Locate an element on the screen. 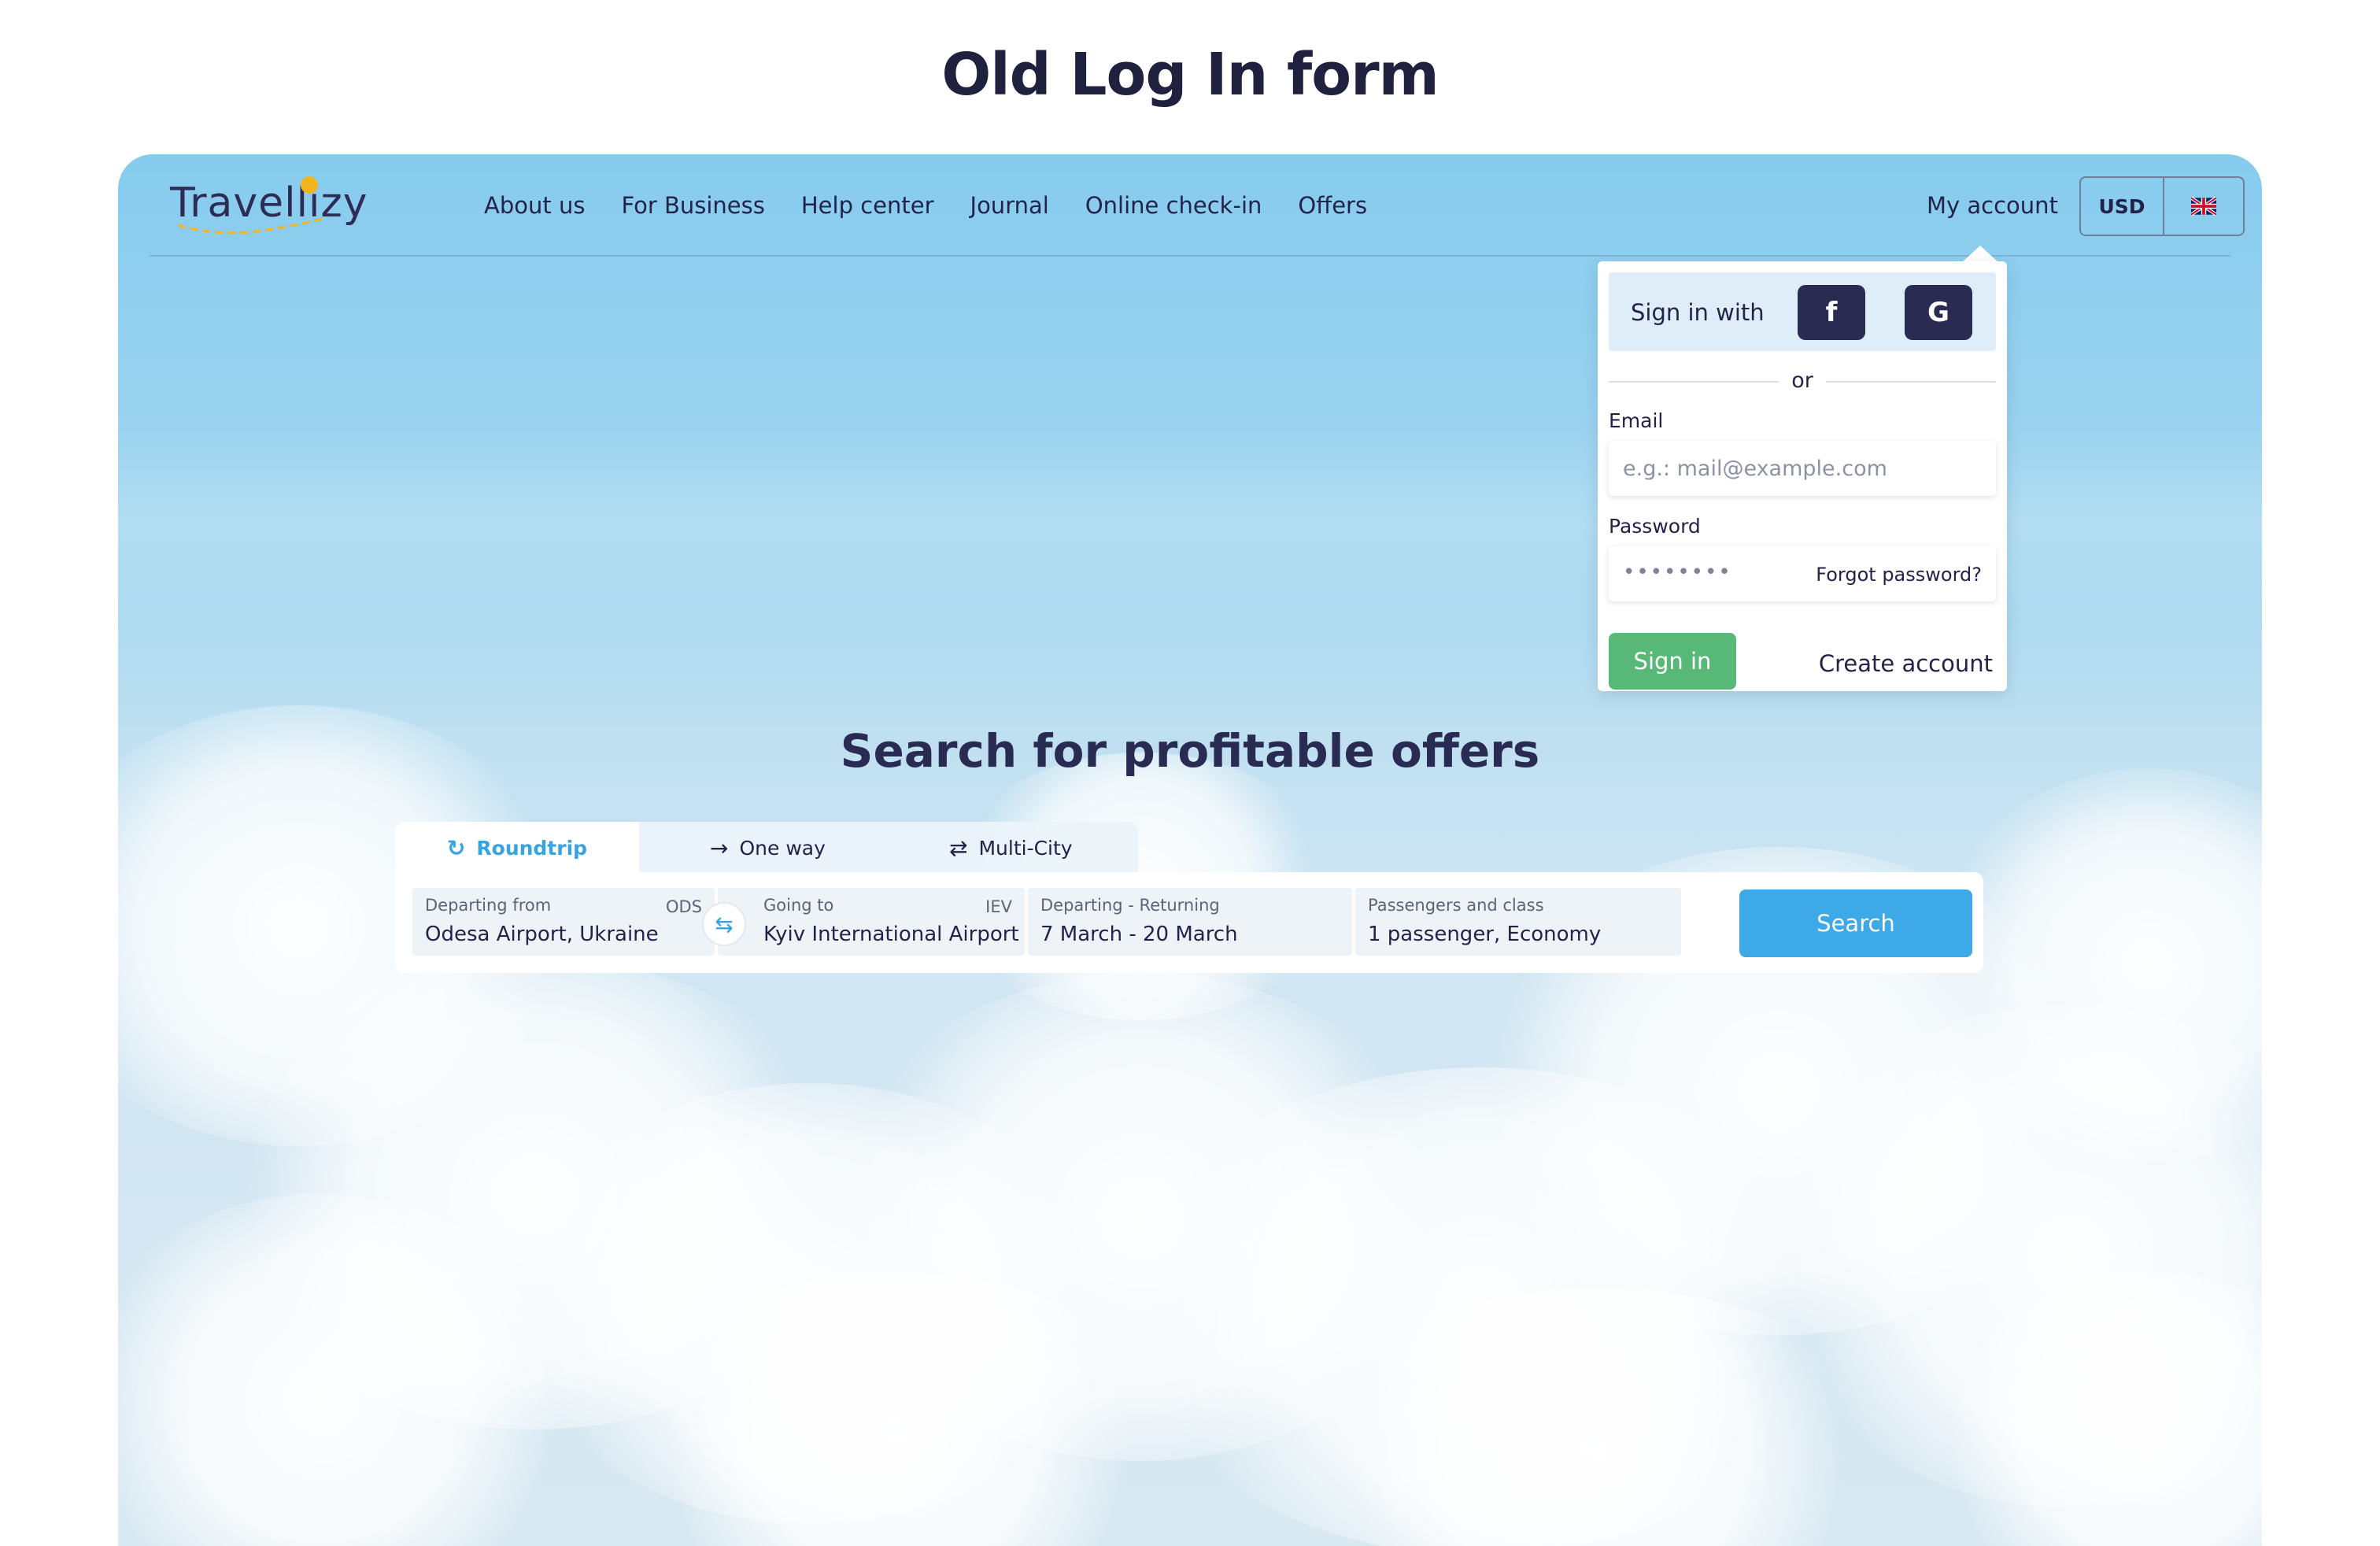  email-label: Email is located at coordinates (1636, 421).